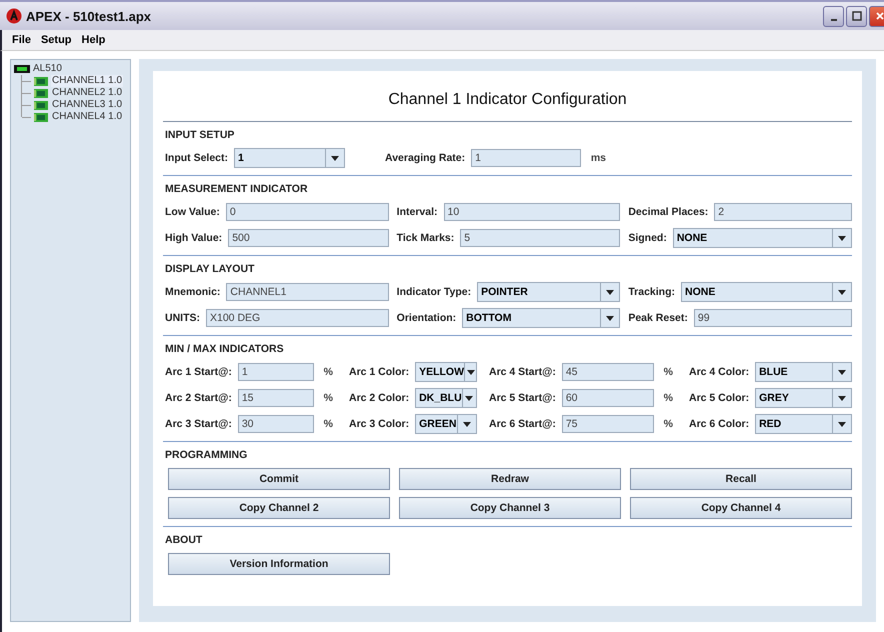  Describe the element at coordinates (225, 349) in the screenshot. I see `section-heading: MIN / MAX INDICATORS` at that location.